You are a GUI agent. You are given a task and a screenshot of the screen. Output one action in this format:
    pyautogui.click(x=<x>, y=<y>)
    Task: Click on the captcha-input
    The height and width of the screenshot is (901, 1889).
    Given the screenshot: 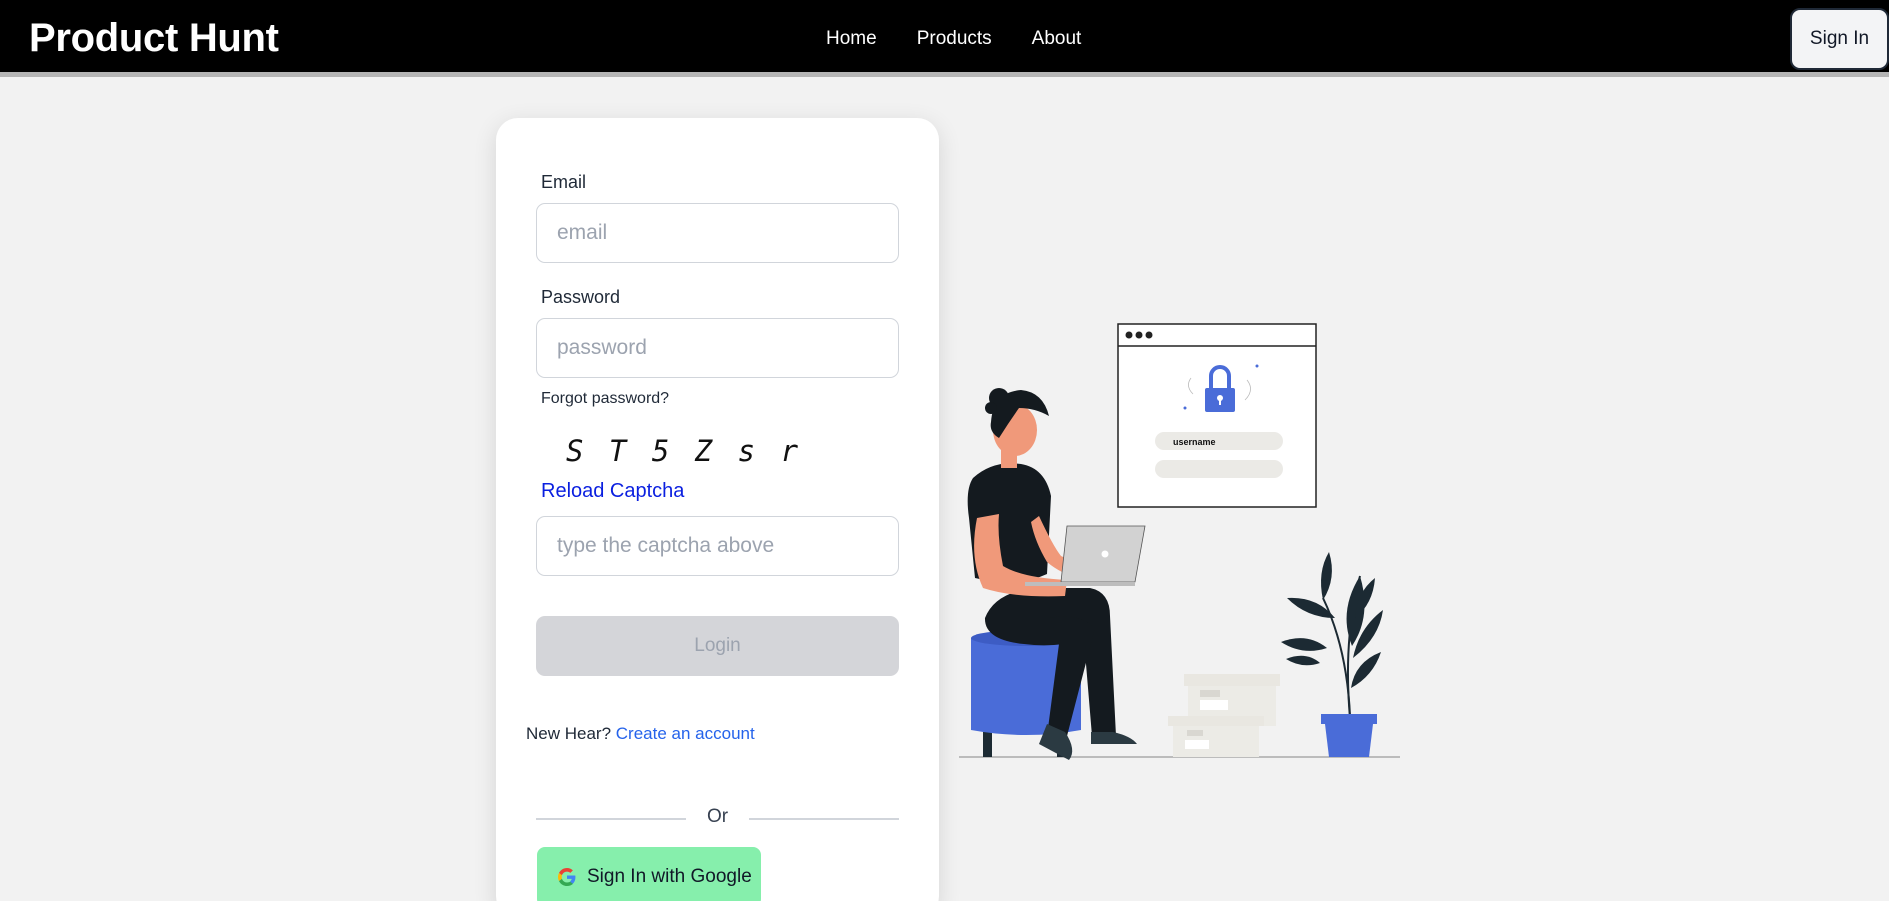 What is the action you would take?
    pyautogui.click(x=717, y=546)
    